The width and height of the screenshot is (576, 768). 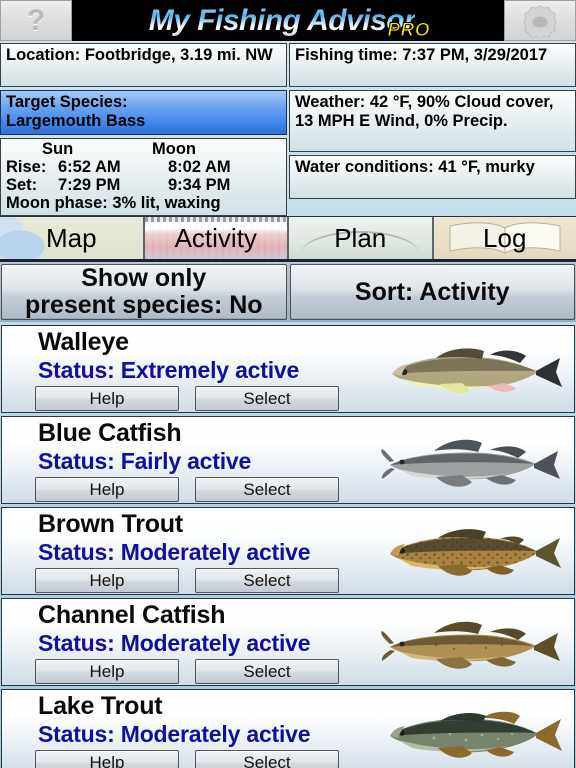 What do you see at coordinates (89, 185) in the screenshot?
I see `sun-set-value: 7:29 PM` at bounding box center [89, 185].